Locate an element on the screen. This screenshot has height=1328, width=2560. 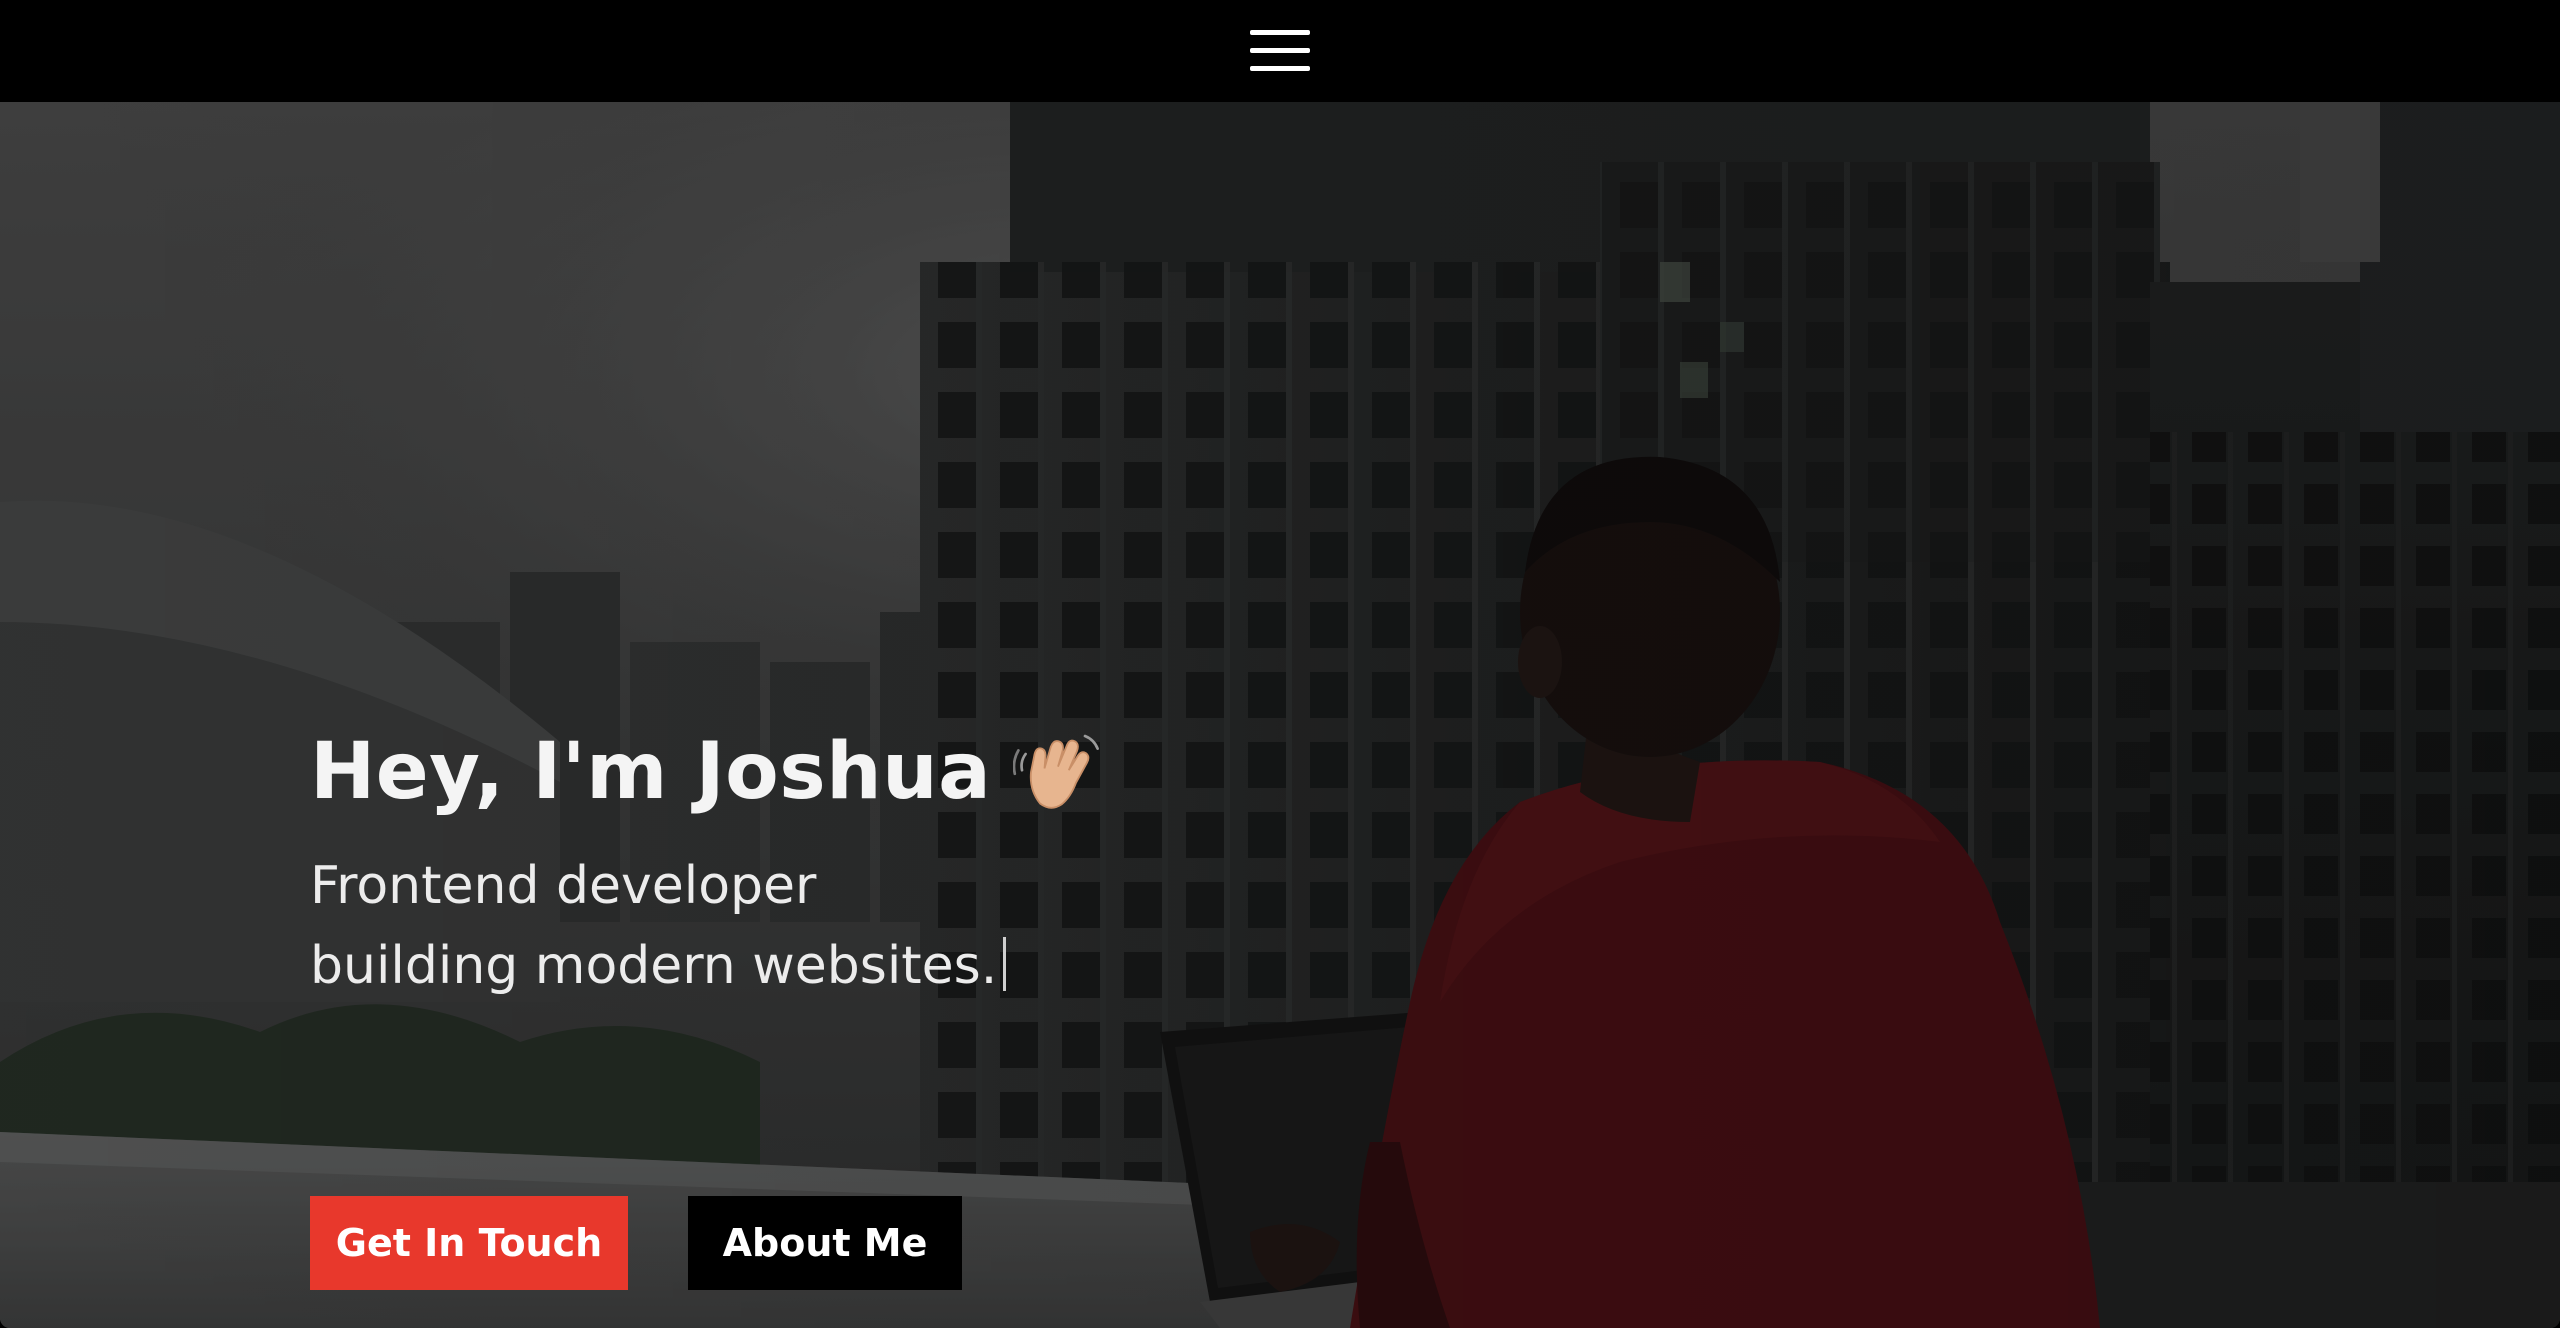
hamburger-menu-icon is located at coordinates (1280, 51).